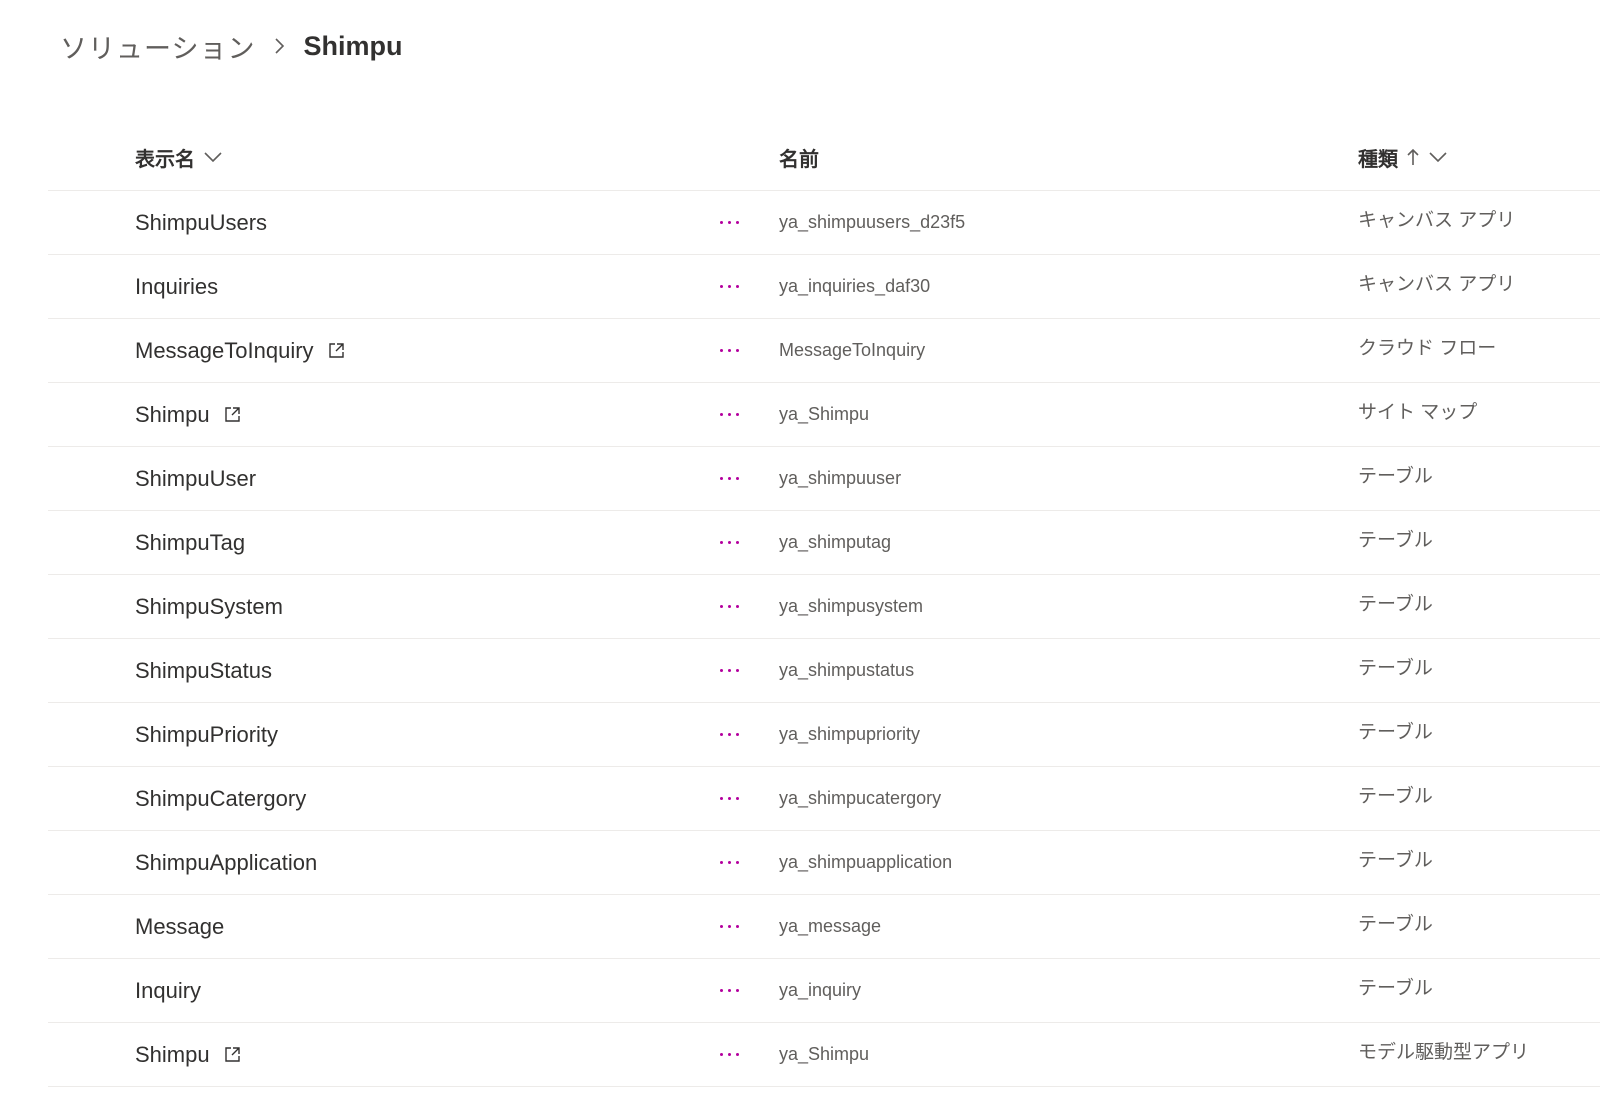  Describe the element at coordinates (835, 542) in the screenshot. I see `row-name: ya_shimputag` at that location.